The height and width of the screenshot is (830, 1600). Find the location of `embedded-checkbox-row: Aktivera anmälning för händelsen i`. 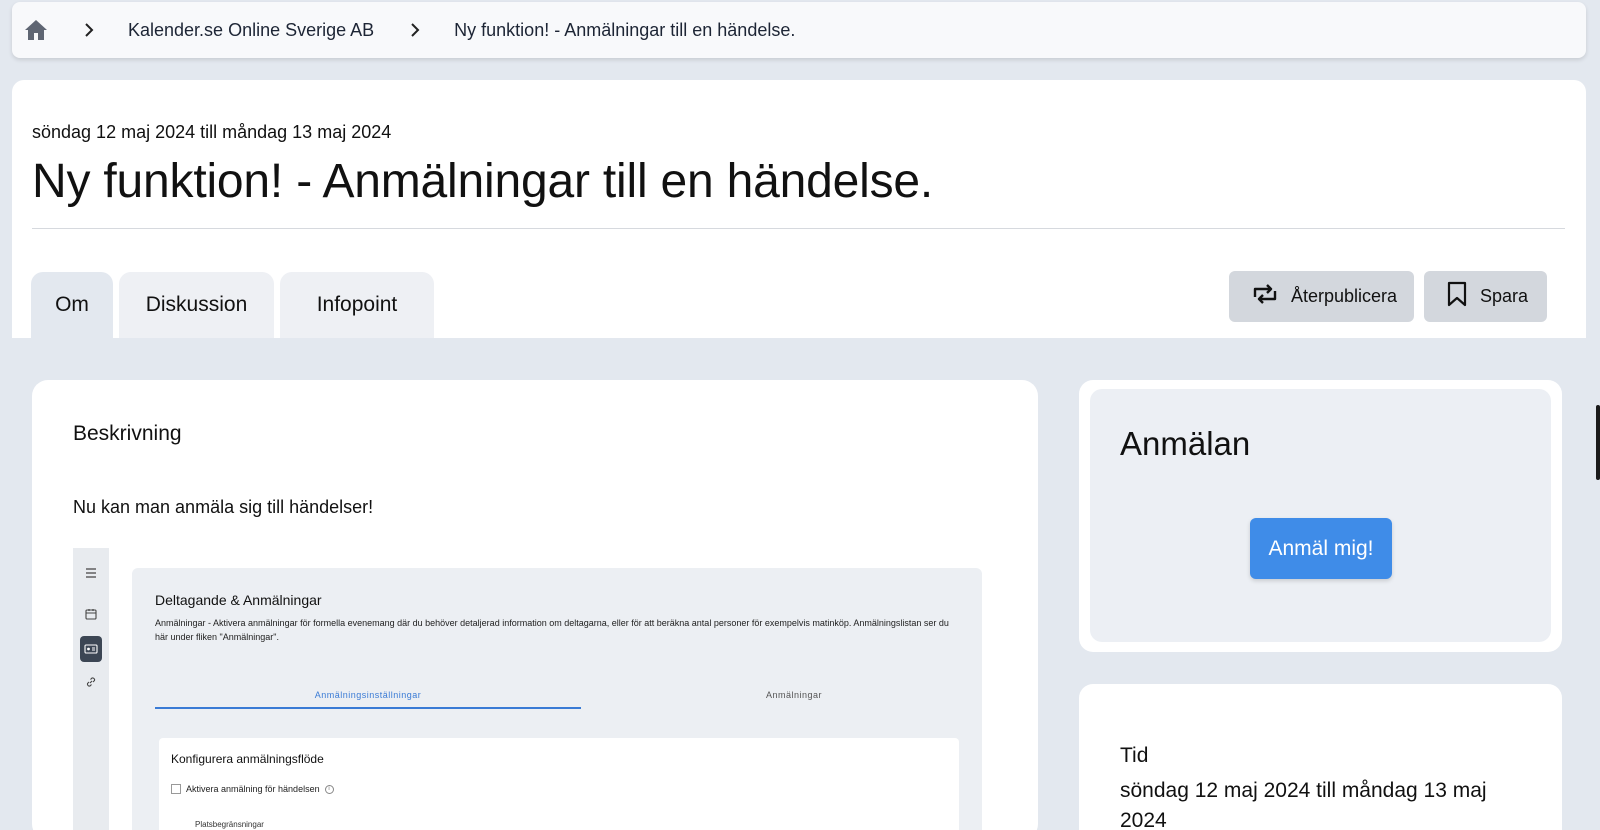

embedded-checkbox-row: Aktivera anmälning för händelsen i is located at coordinates (252, 789).